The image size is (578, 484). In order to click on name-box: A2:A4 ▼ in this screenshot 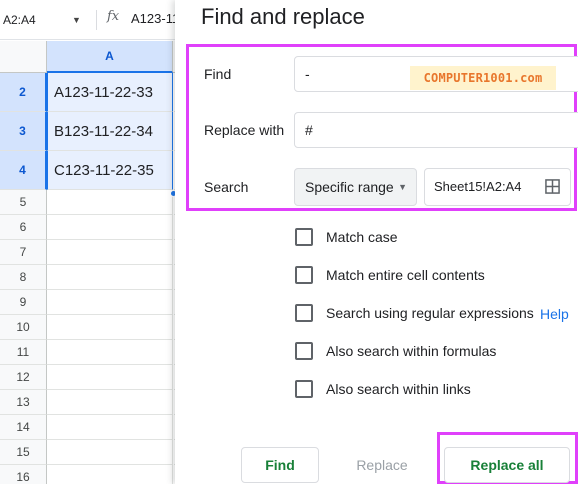, I will do `click(44, 20)`.